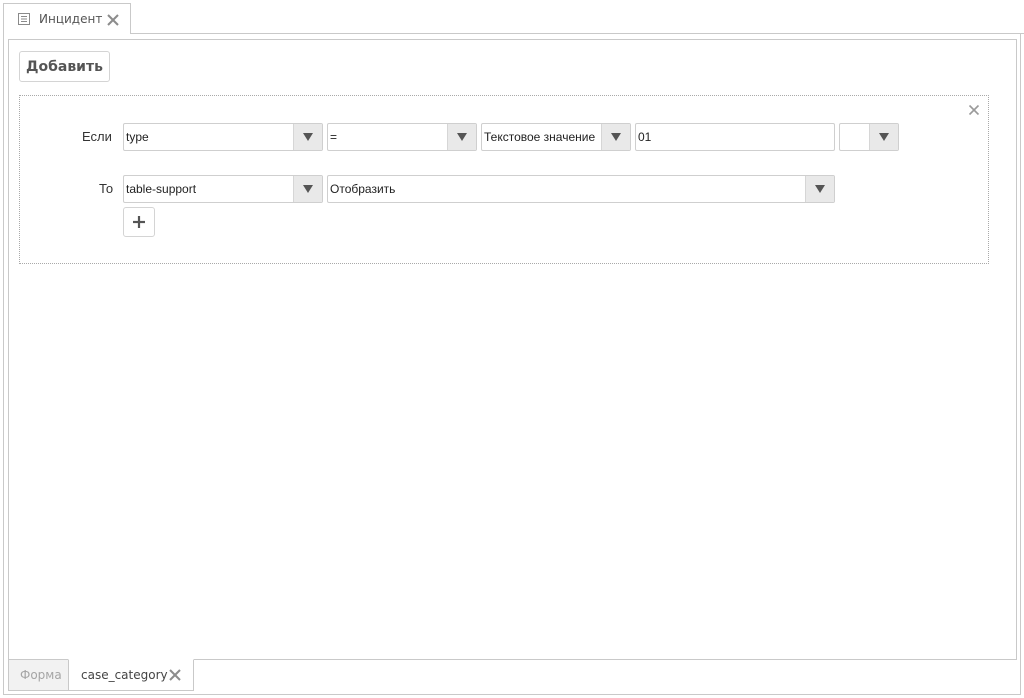 The height and width of the screenshot is (698, 1024). Describe the element at coordinates (223, 189) in the screenshot. I see `action-target-select: table-support` at that location.